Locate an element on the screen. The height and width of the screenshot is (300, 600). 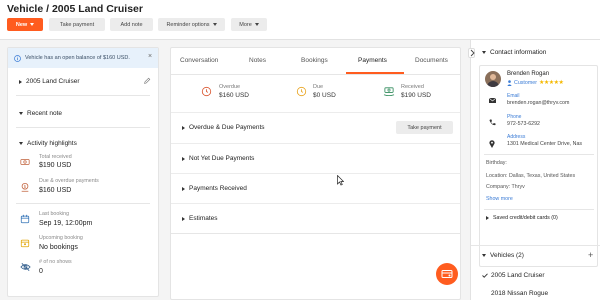
tab-notes: Notes is located at coordinates (257, 60).